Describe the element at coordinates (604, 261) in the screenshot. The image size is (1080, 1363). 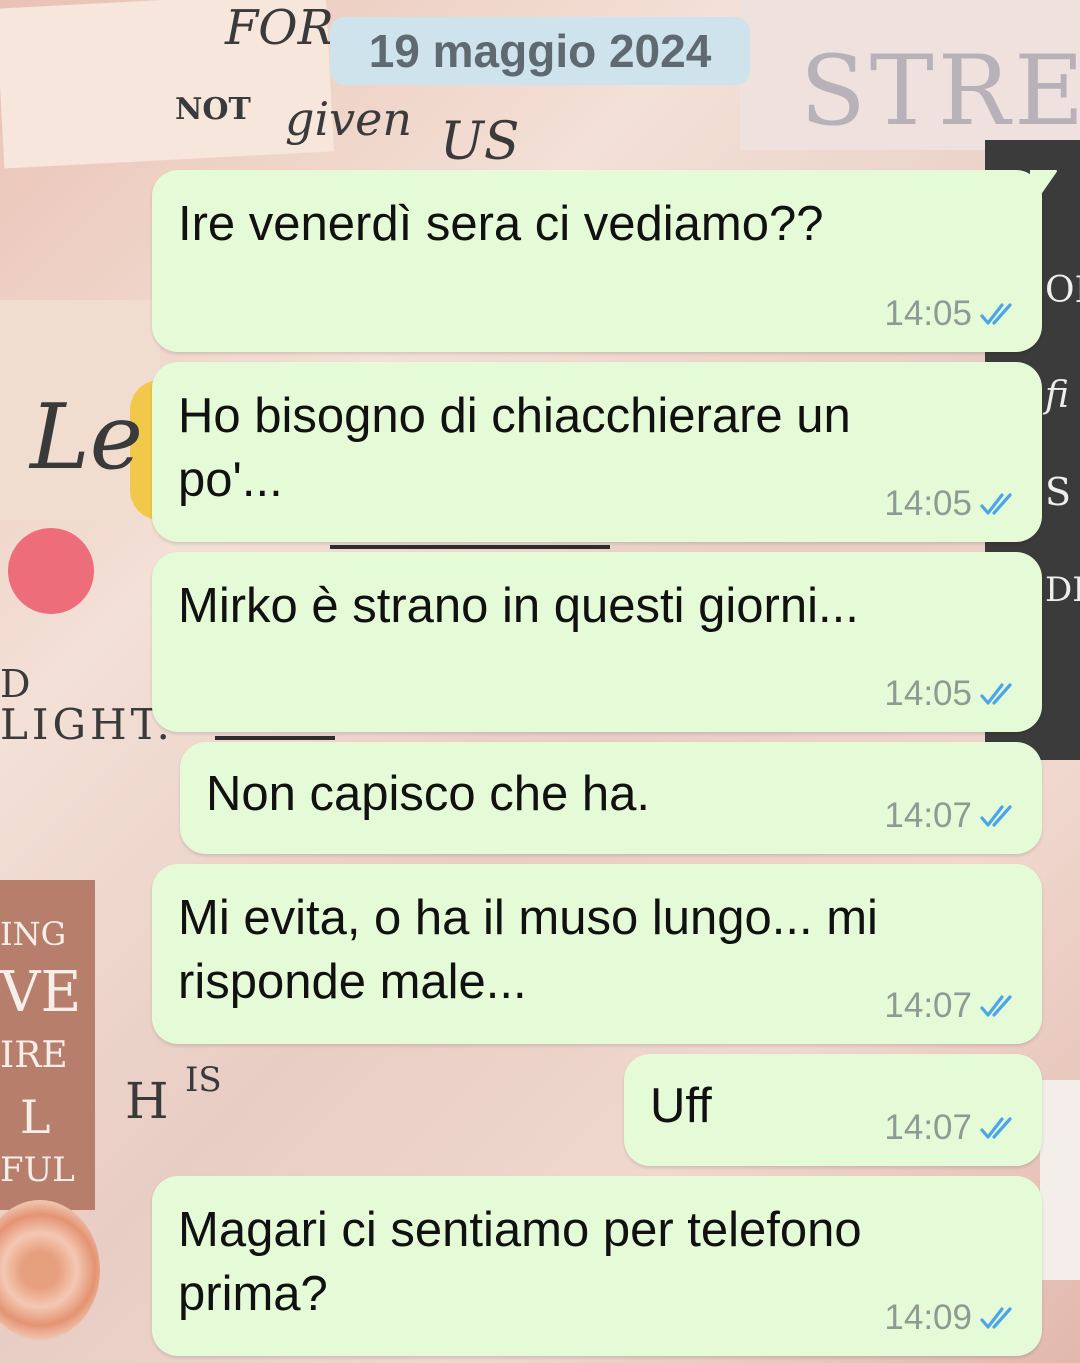
I see `message-bubble-outgoing: Ire venerdì sera ci vediamo?? 14:05` at that location.